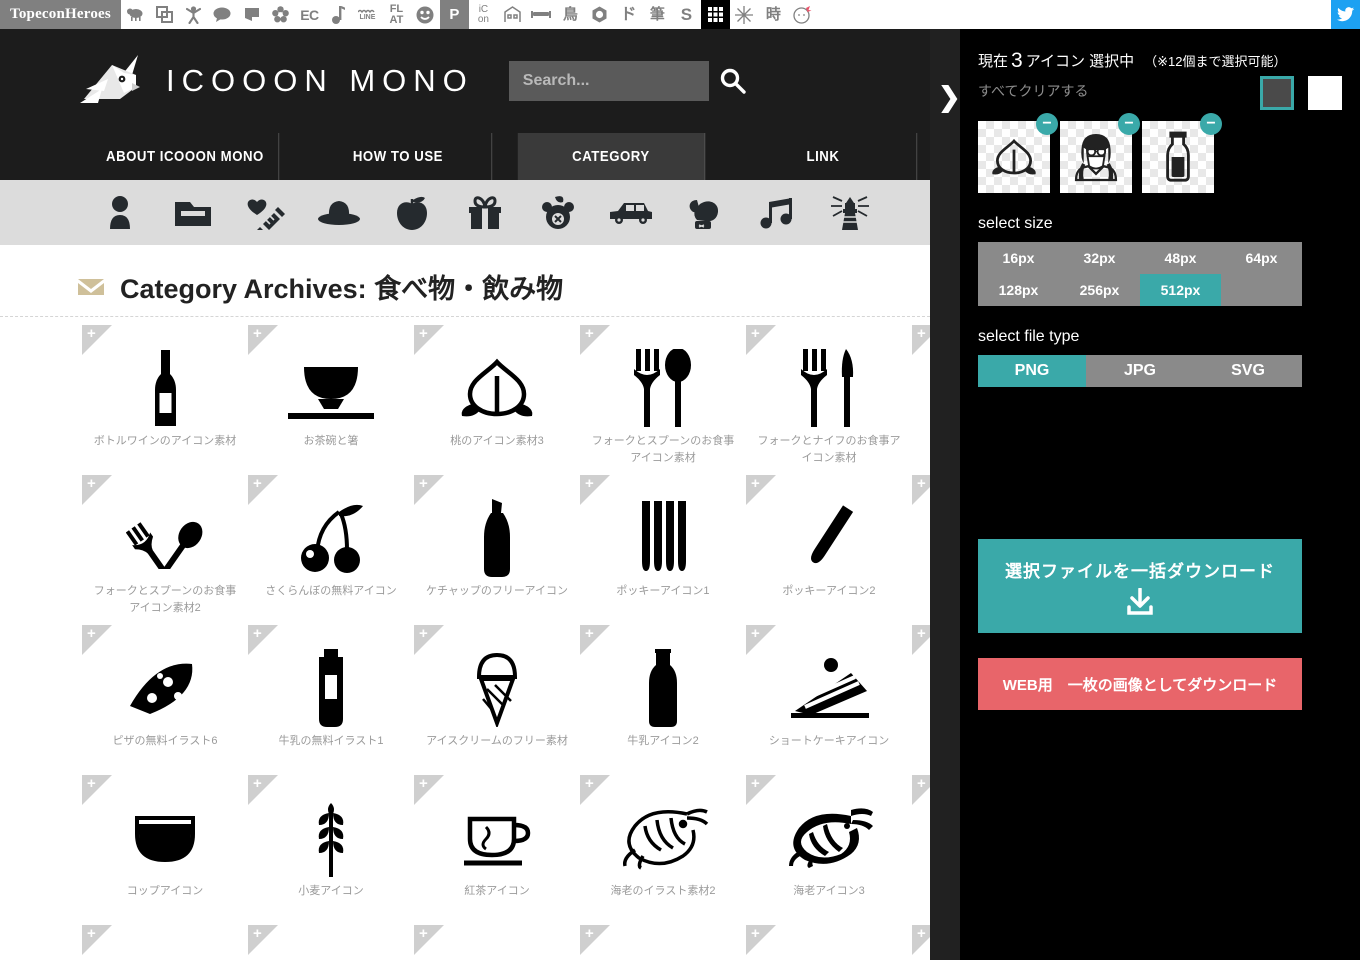 This screenshot has width=1360, height=960. What do you see at coordinates (663, 850) in the screenshot?
I see `icon-cell: + 海老のイラスト素材2` at bounding box center [663, 850].